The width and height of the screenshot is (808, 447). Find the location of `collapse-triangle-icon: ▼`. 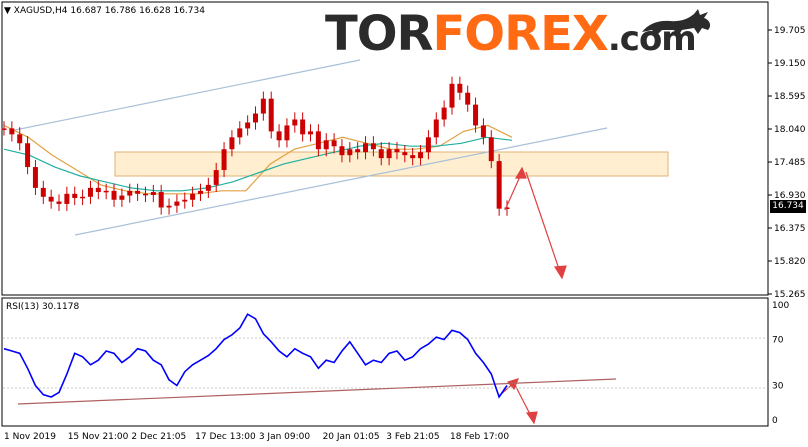

collapse-triangle-icon: ▼ is located at coordinates (7, 11).